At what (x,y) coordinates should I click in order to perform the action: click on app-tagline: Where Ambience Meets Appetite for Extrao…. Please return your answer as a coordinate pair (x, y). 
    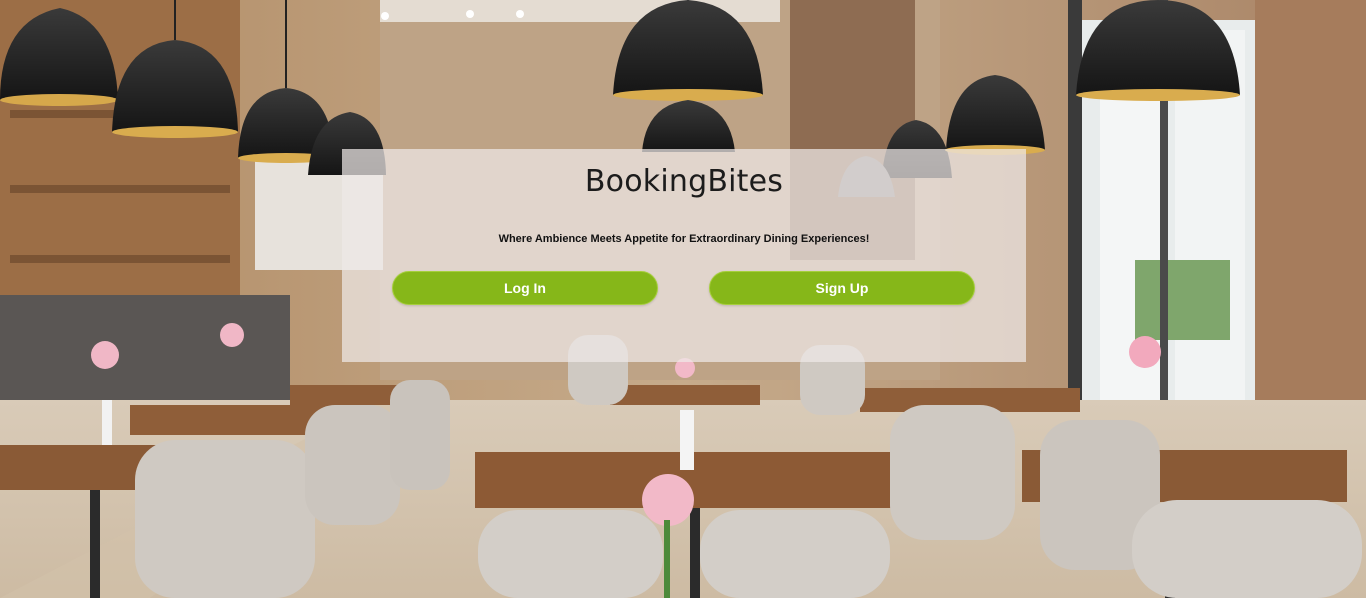
    Looking at the image, I should click on (684, 239).